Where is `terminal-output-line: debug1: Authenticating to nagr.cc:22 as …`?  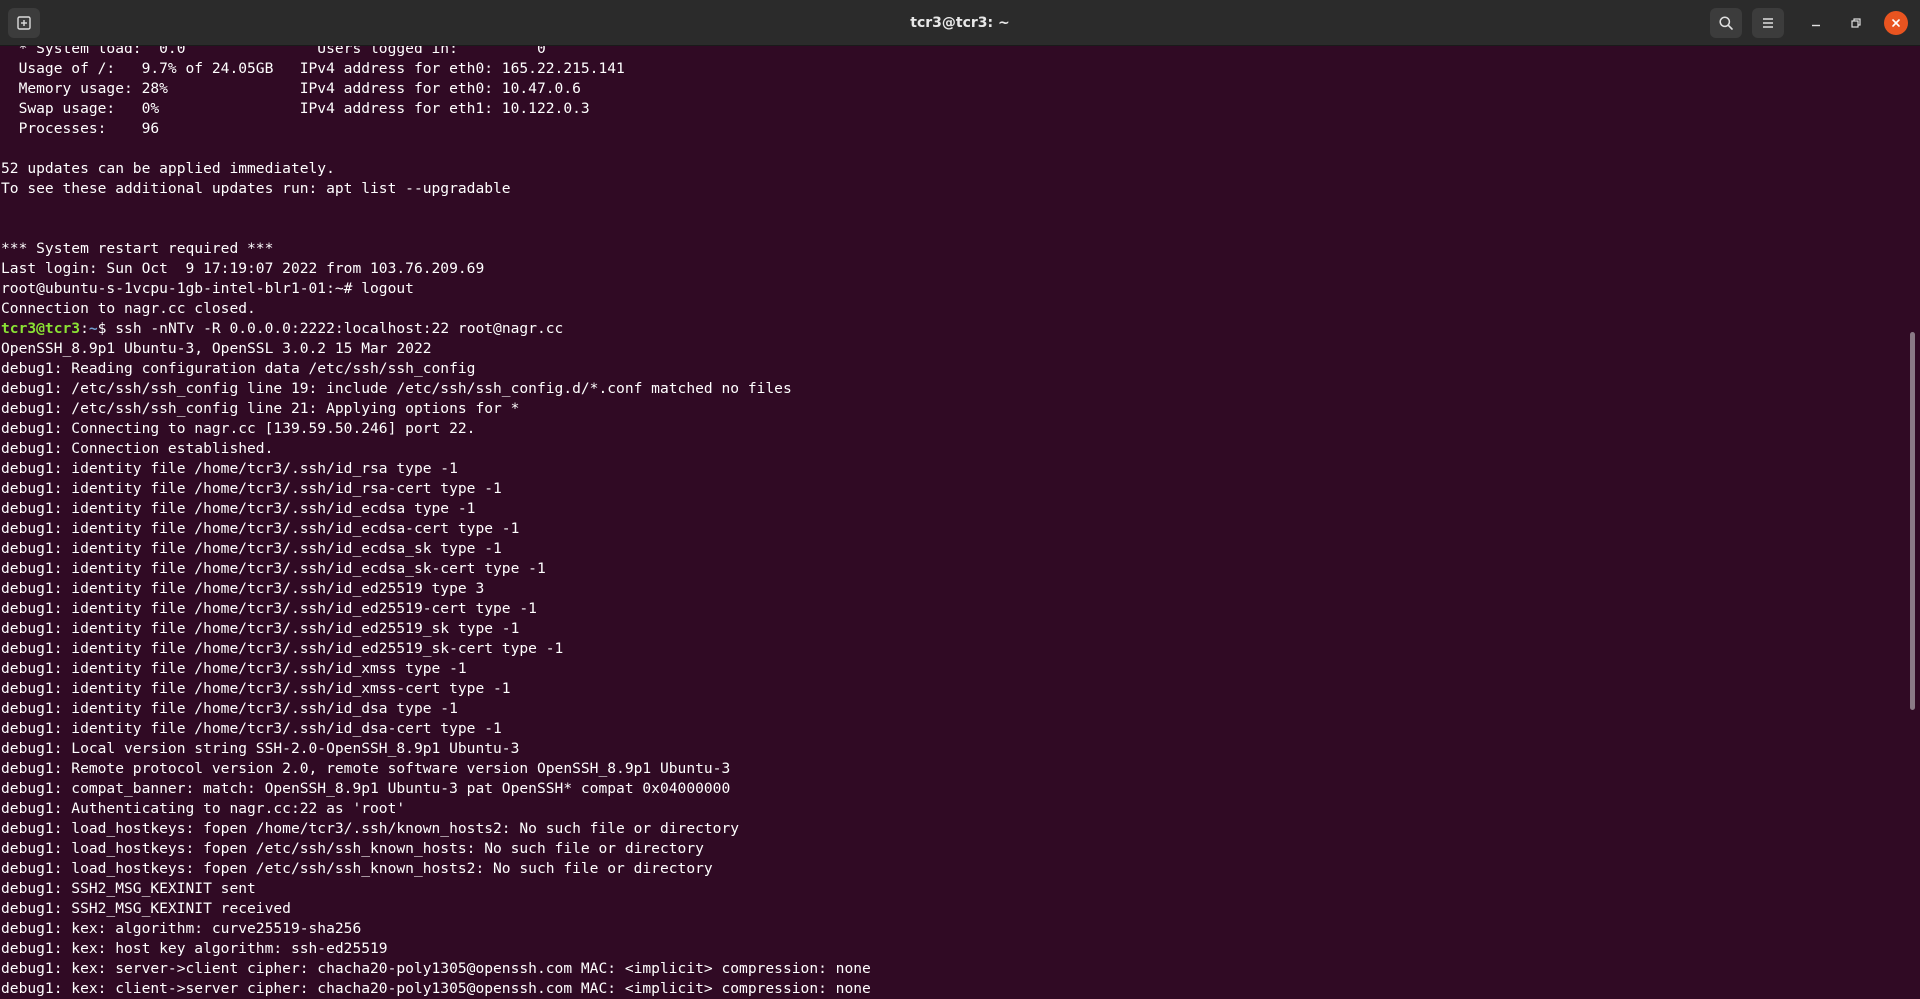 terminal-output-line: debug1: Authenticating to nagr.cc:22 as … is located at coordinates (203, 808).